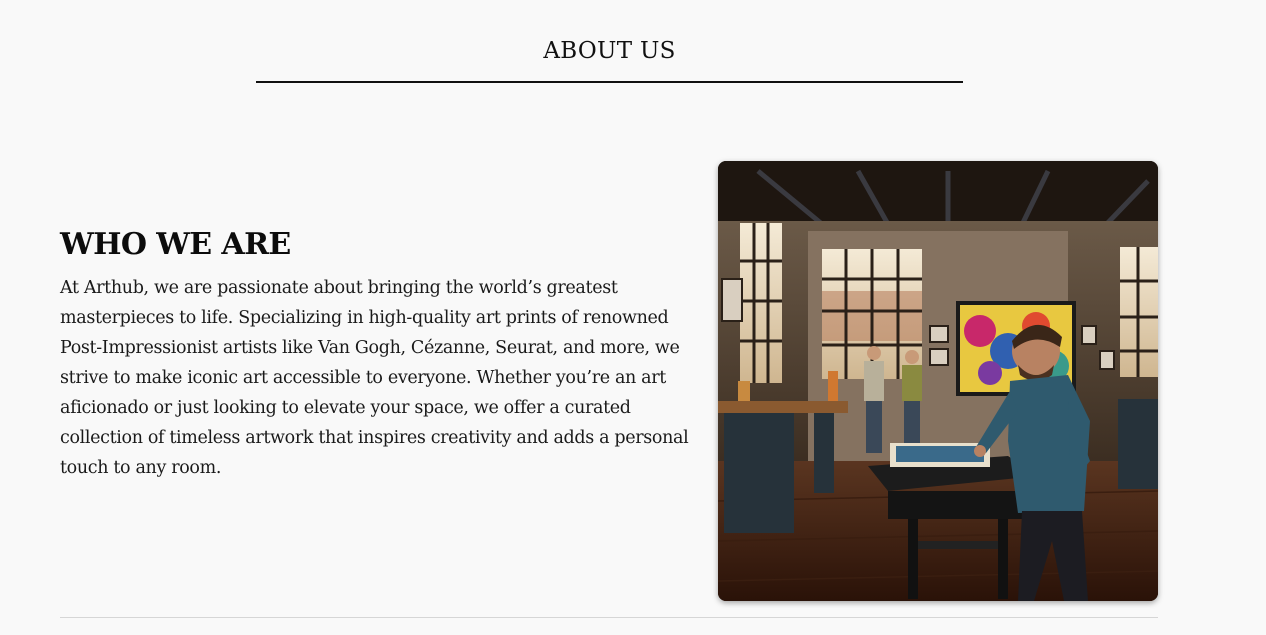 This screenshot has width=1266, height=635. What do you see at coordinates (1139, 312) in the screenshot?
I see `right-window` at bounding box center [1139, 312].